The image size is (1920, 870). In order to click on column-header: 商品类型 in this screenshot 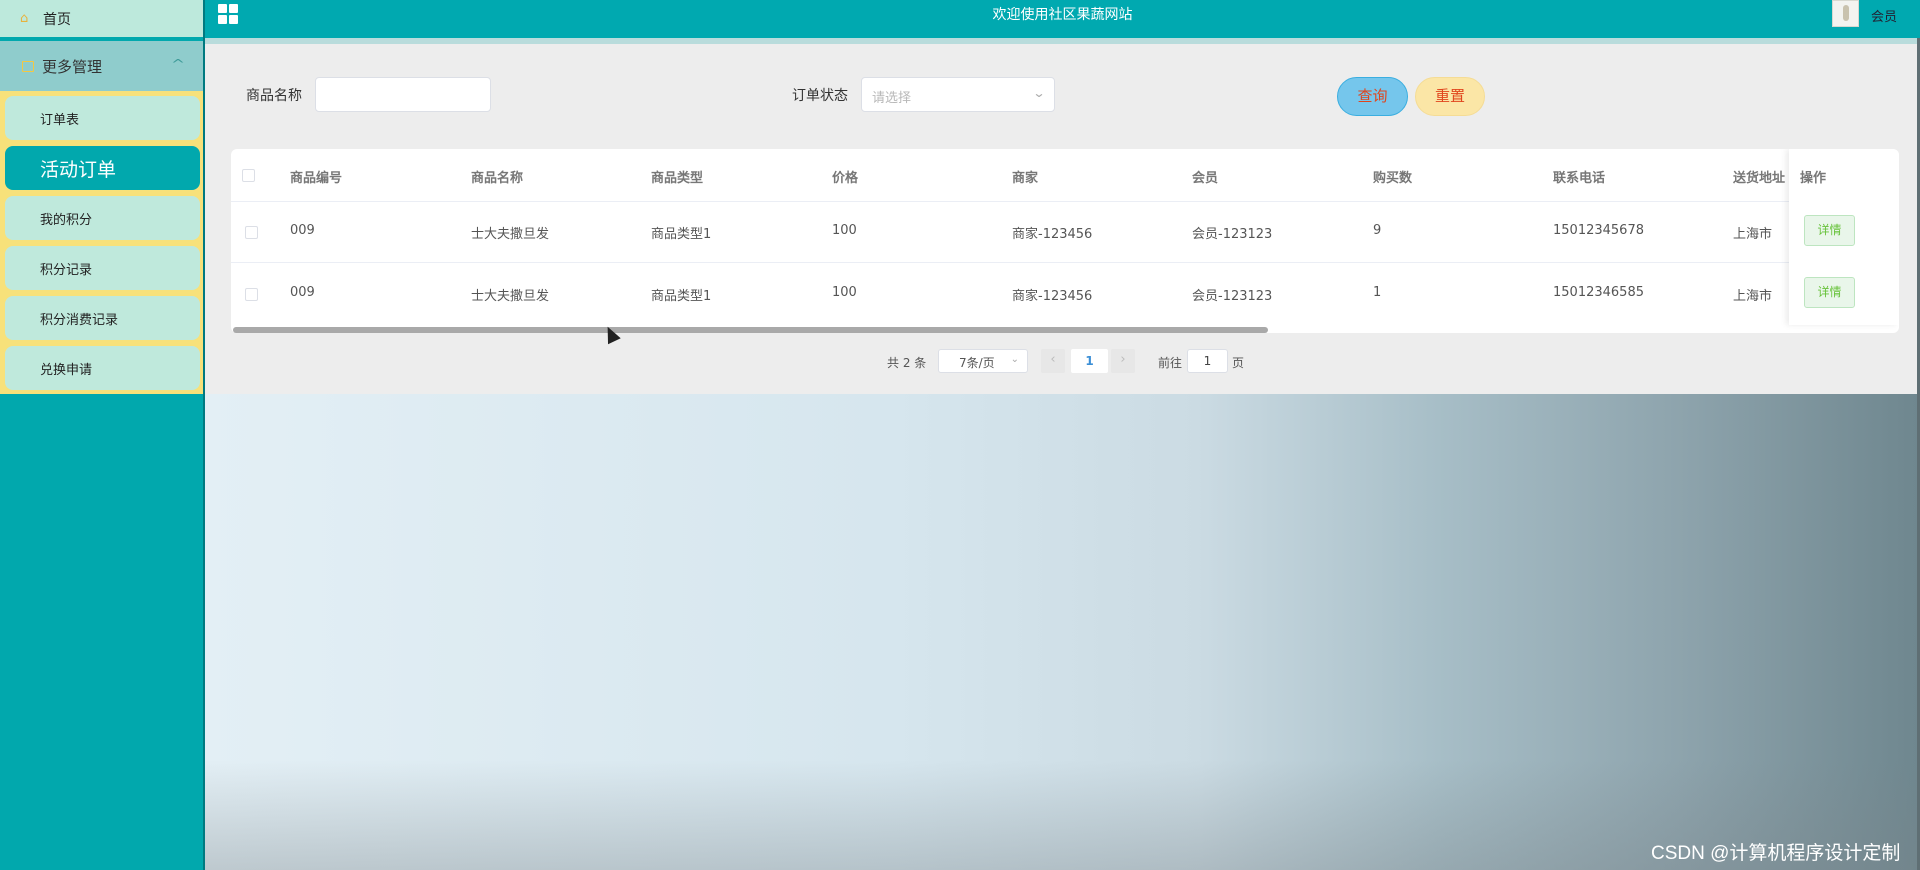, I will do `click(677, 176)`.